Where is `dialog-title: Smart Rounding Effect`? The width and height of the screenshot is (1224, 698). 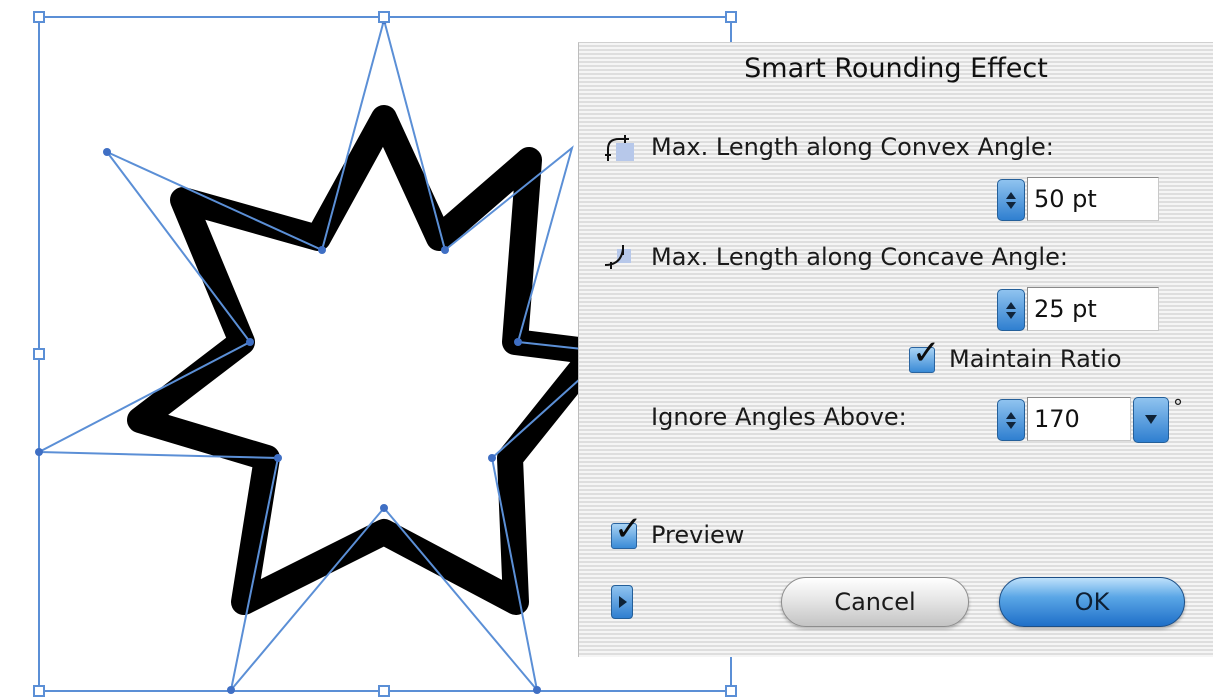 dialog-title: Smart Rounding Effect is located at coordinates (896, 68).